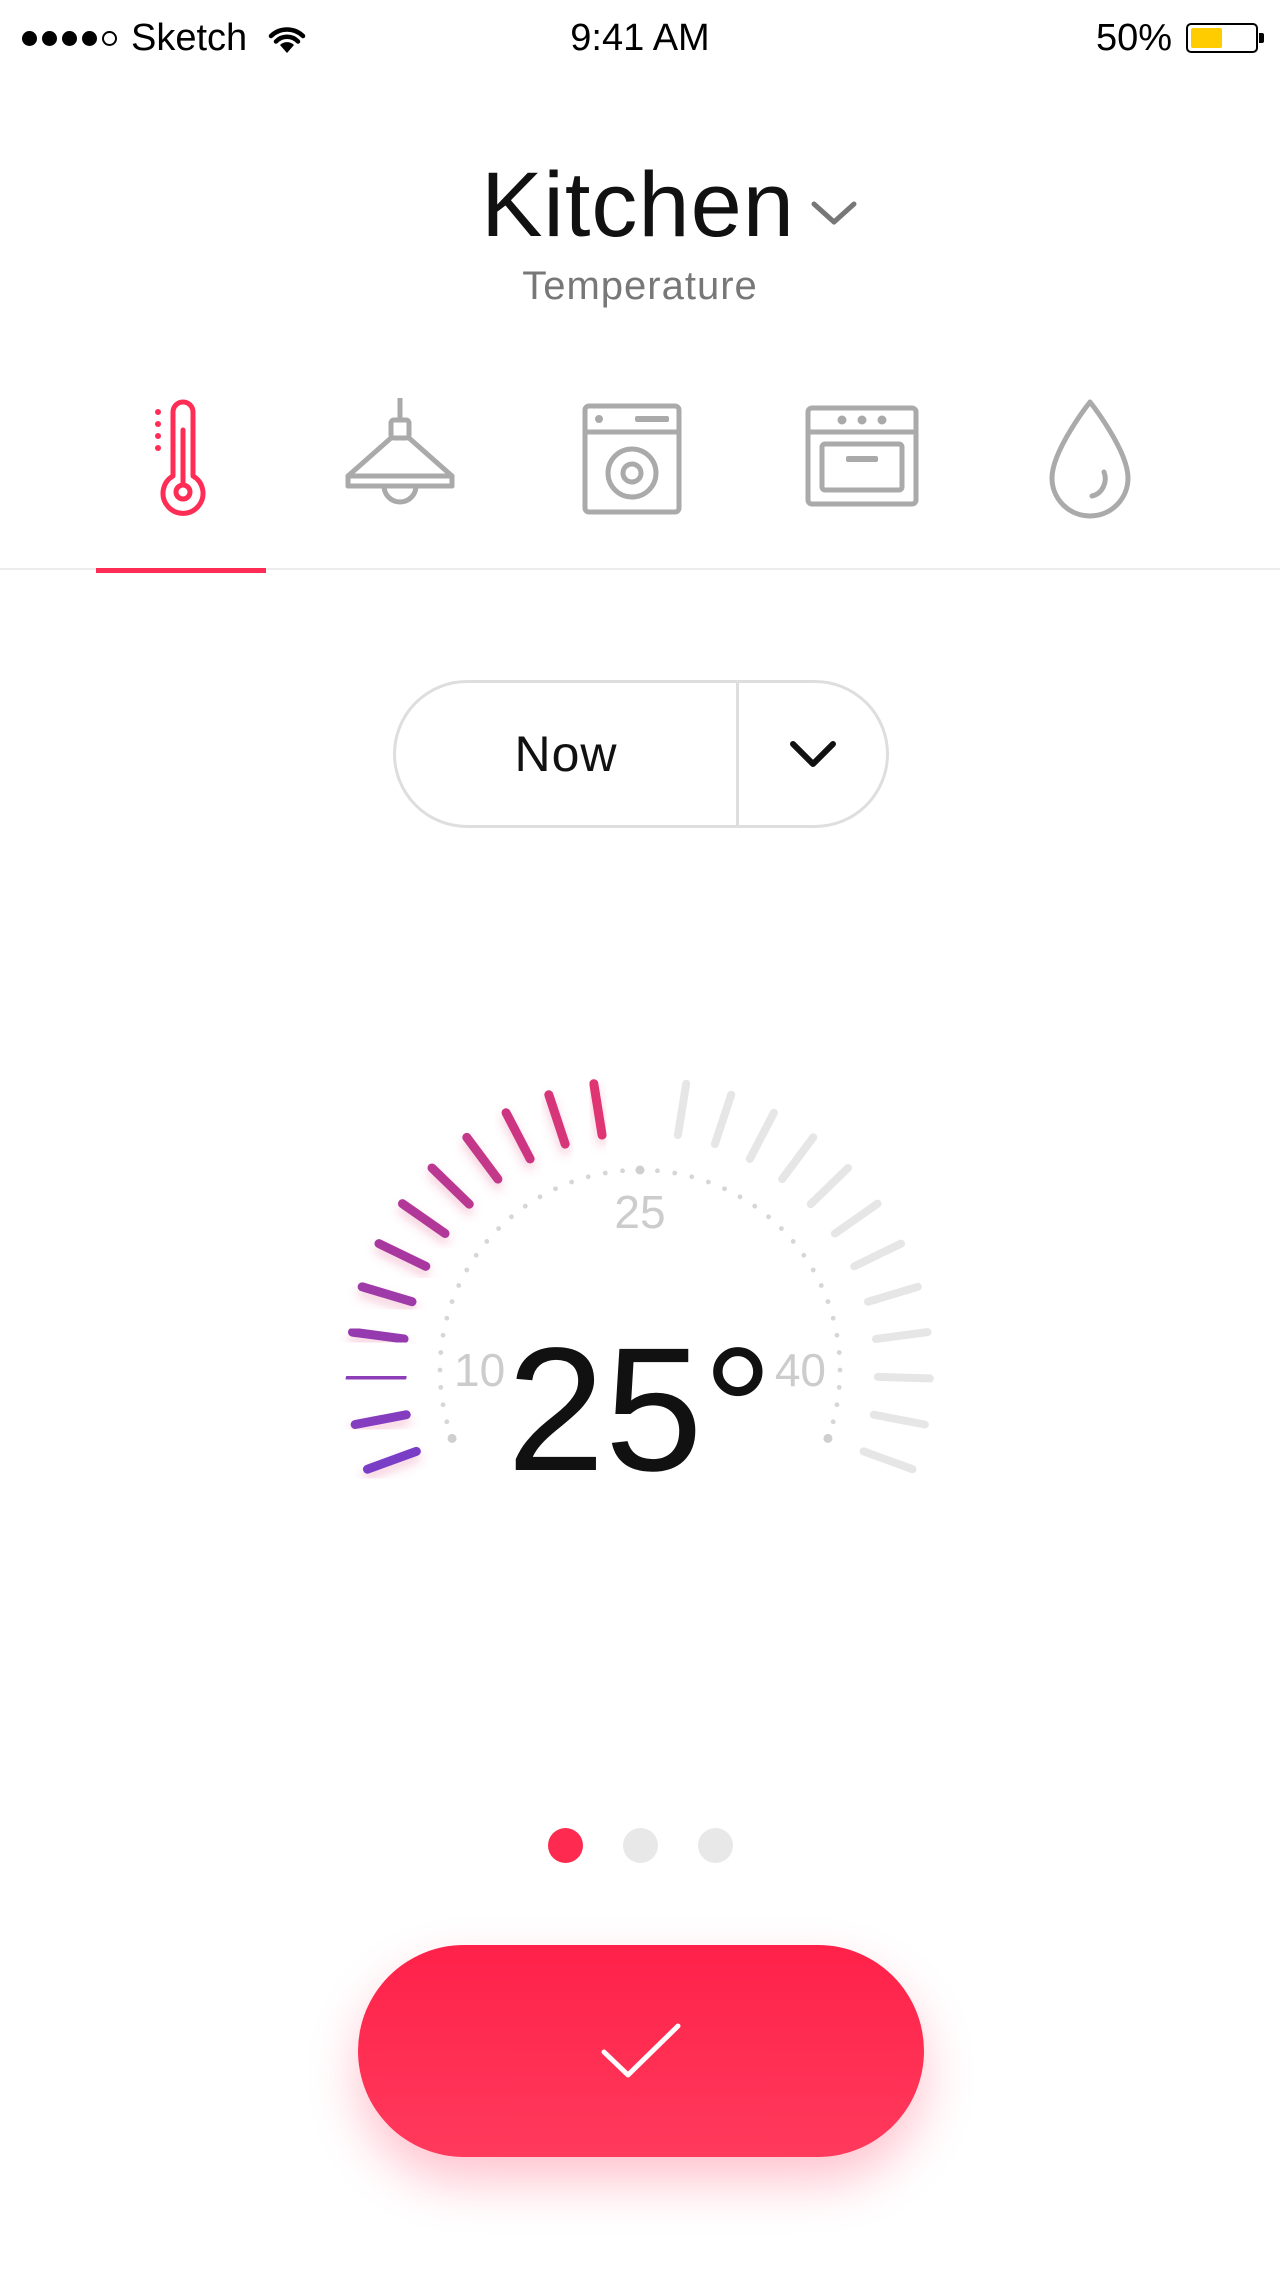 This screenshot has width=1280, height=2277. Describe the element at coordinates (1133, 37) in the screenshot. I see `battery-percentage: 50%` at that location.